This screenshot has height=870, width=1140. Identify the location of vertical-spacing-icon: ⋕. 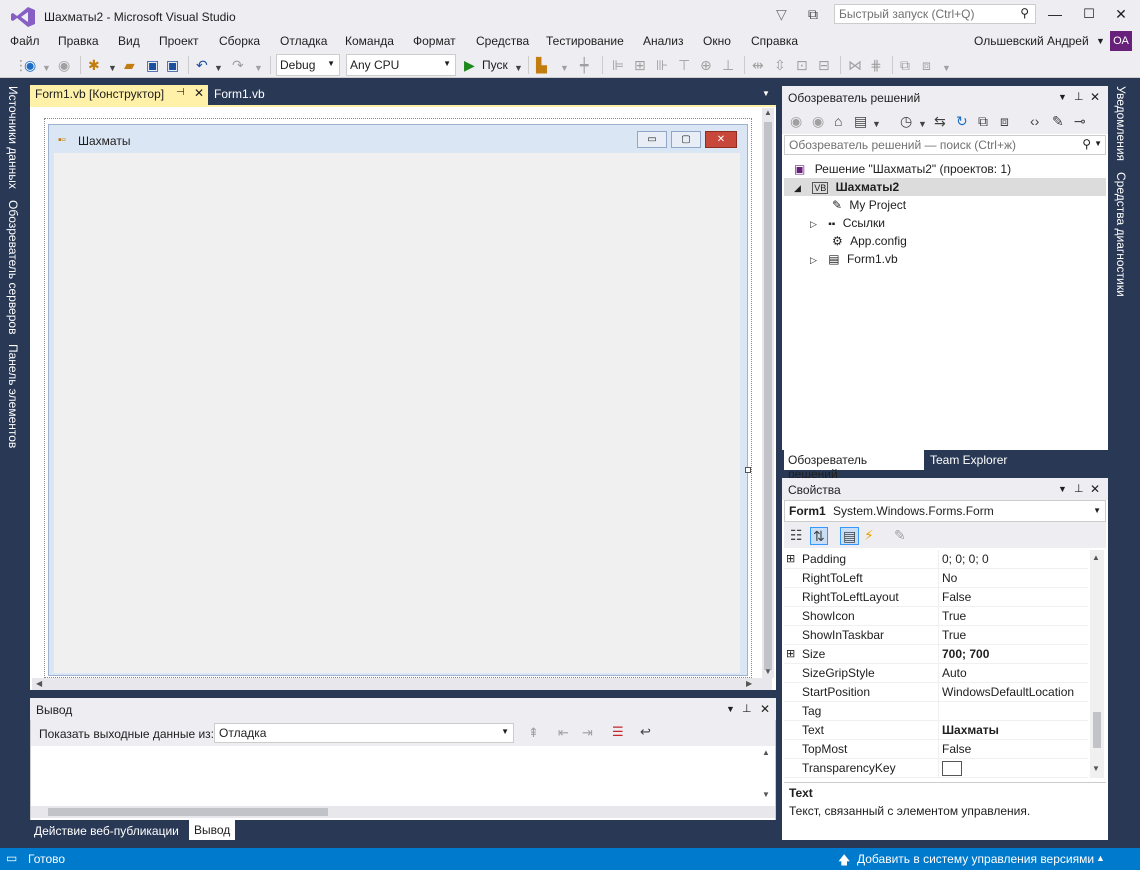
(876, 65).